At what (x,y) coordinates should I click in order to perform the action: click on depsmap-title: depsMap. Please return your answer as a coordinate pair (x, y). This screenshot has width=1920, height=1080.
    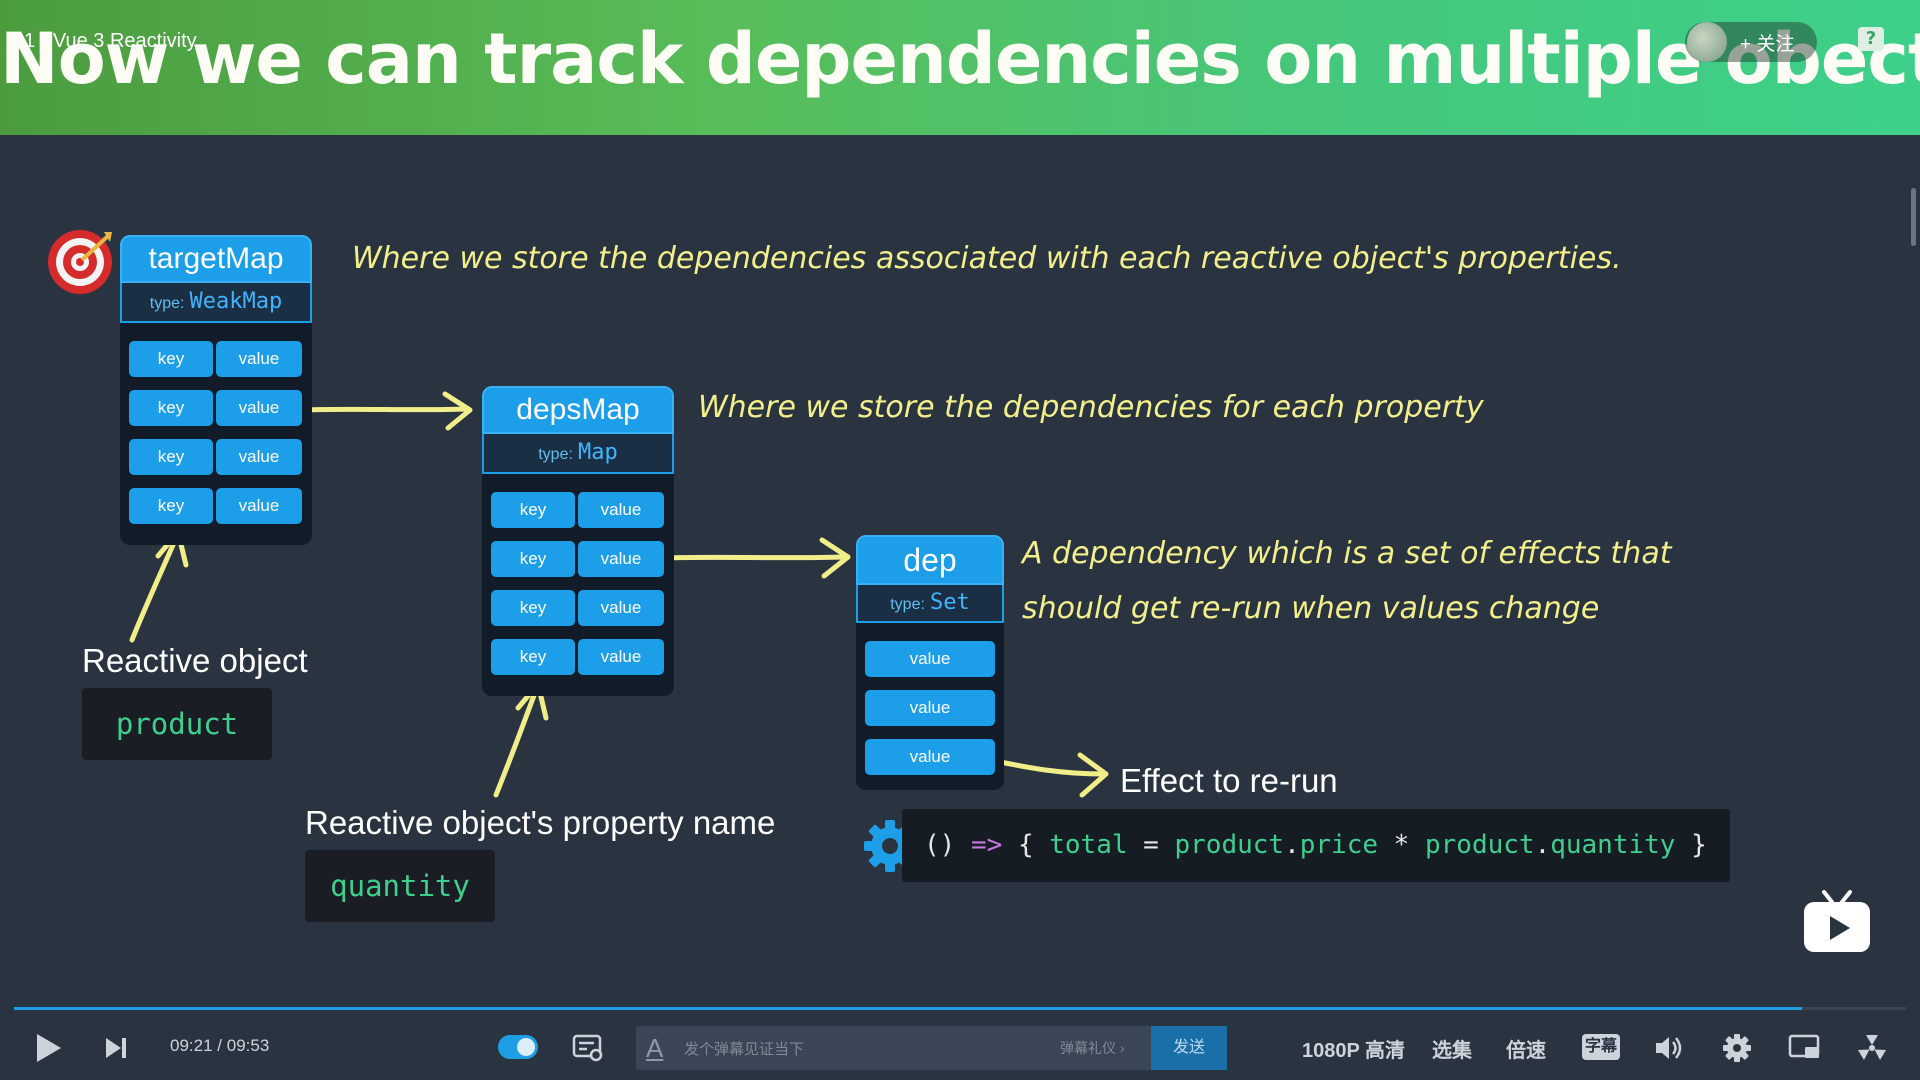
    Looking at the image, I should click on (578, 410).